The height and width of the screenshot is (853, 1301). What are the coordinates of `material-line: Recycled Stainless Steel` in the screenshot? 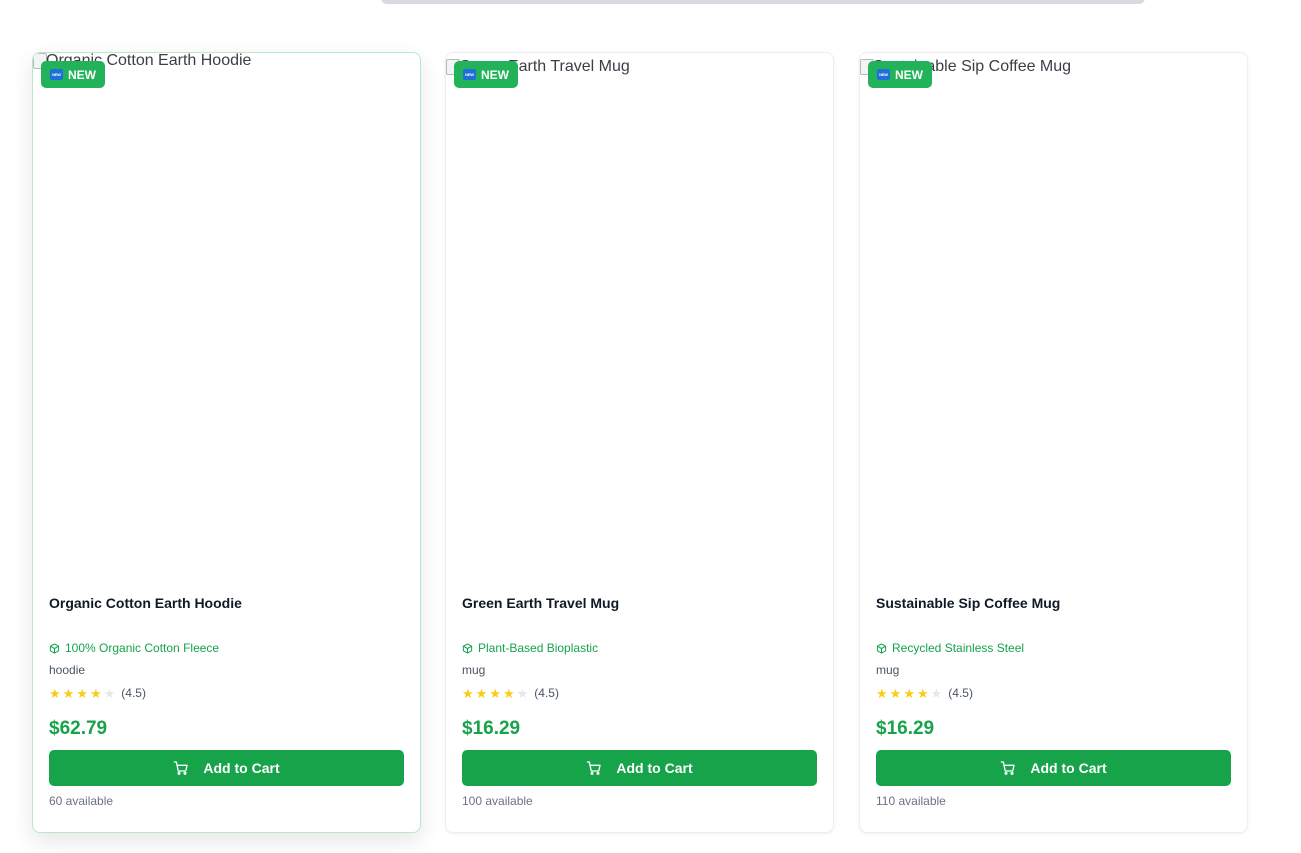 It's located at (1053, 648).